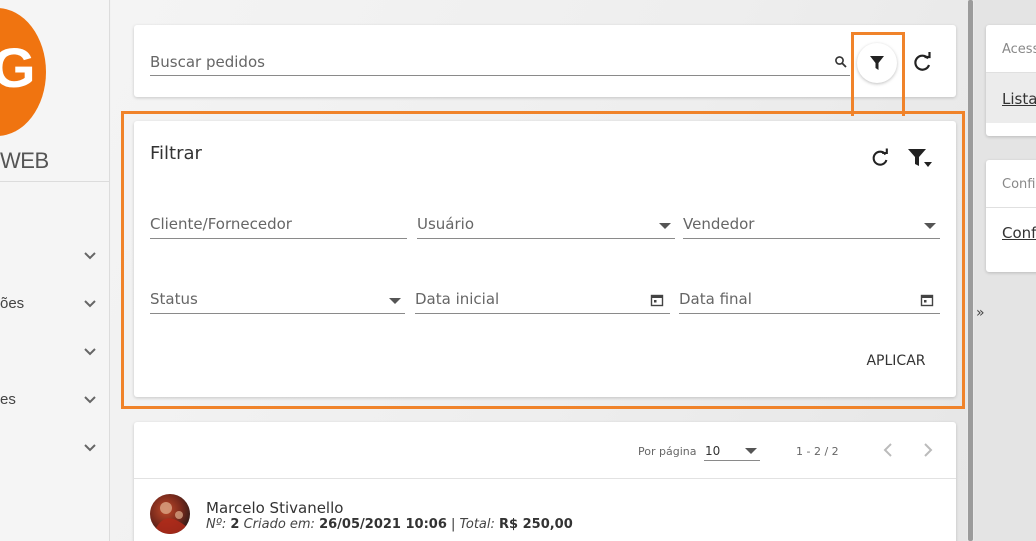 Image resolution: width=1036 pixels, height=541 pixels. Describe the element at coordinates (811, 225) in the screenshot. I see `seller-select: Vendedor` at that location.